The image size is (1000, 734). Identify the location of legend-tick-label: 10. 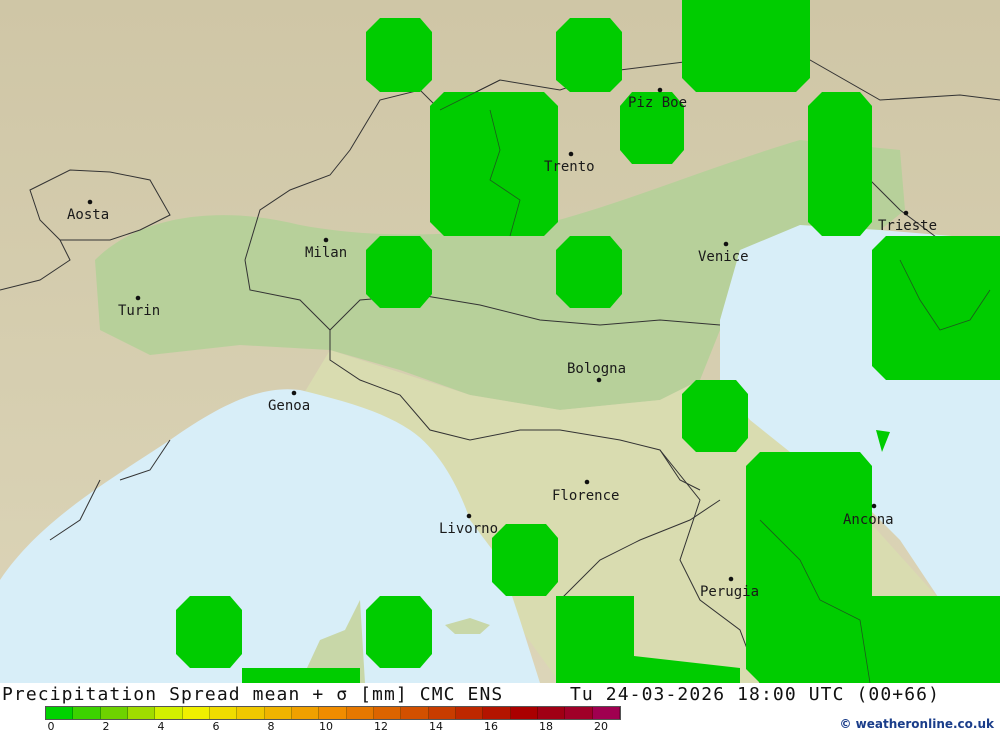
(326, 726).